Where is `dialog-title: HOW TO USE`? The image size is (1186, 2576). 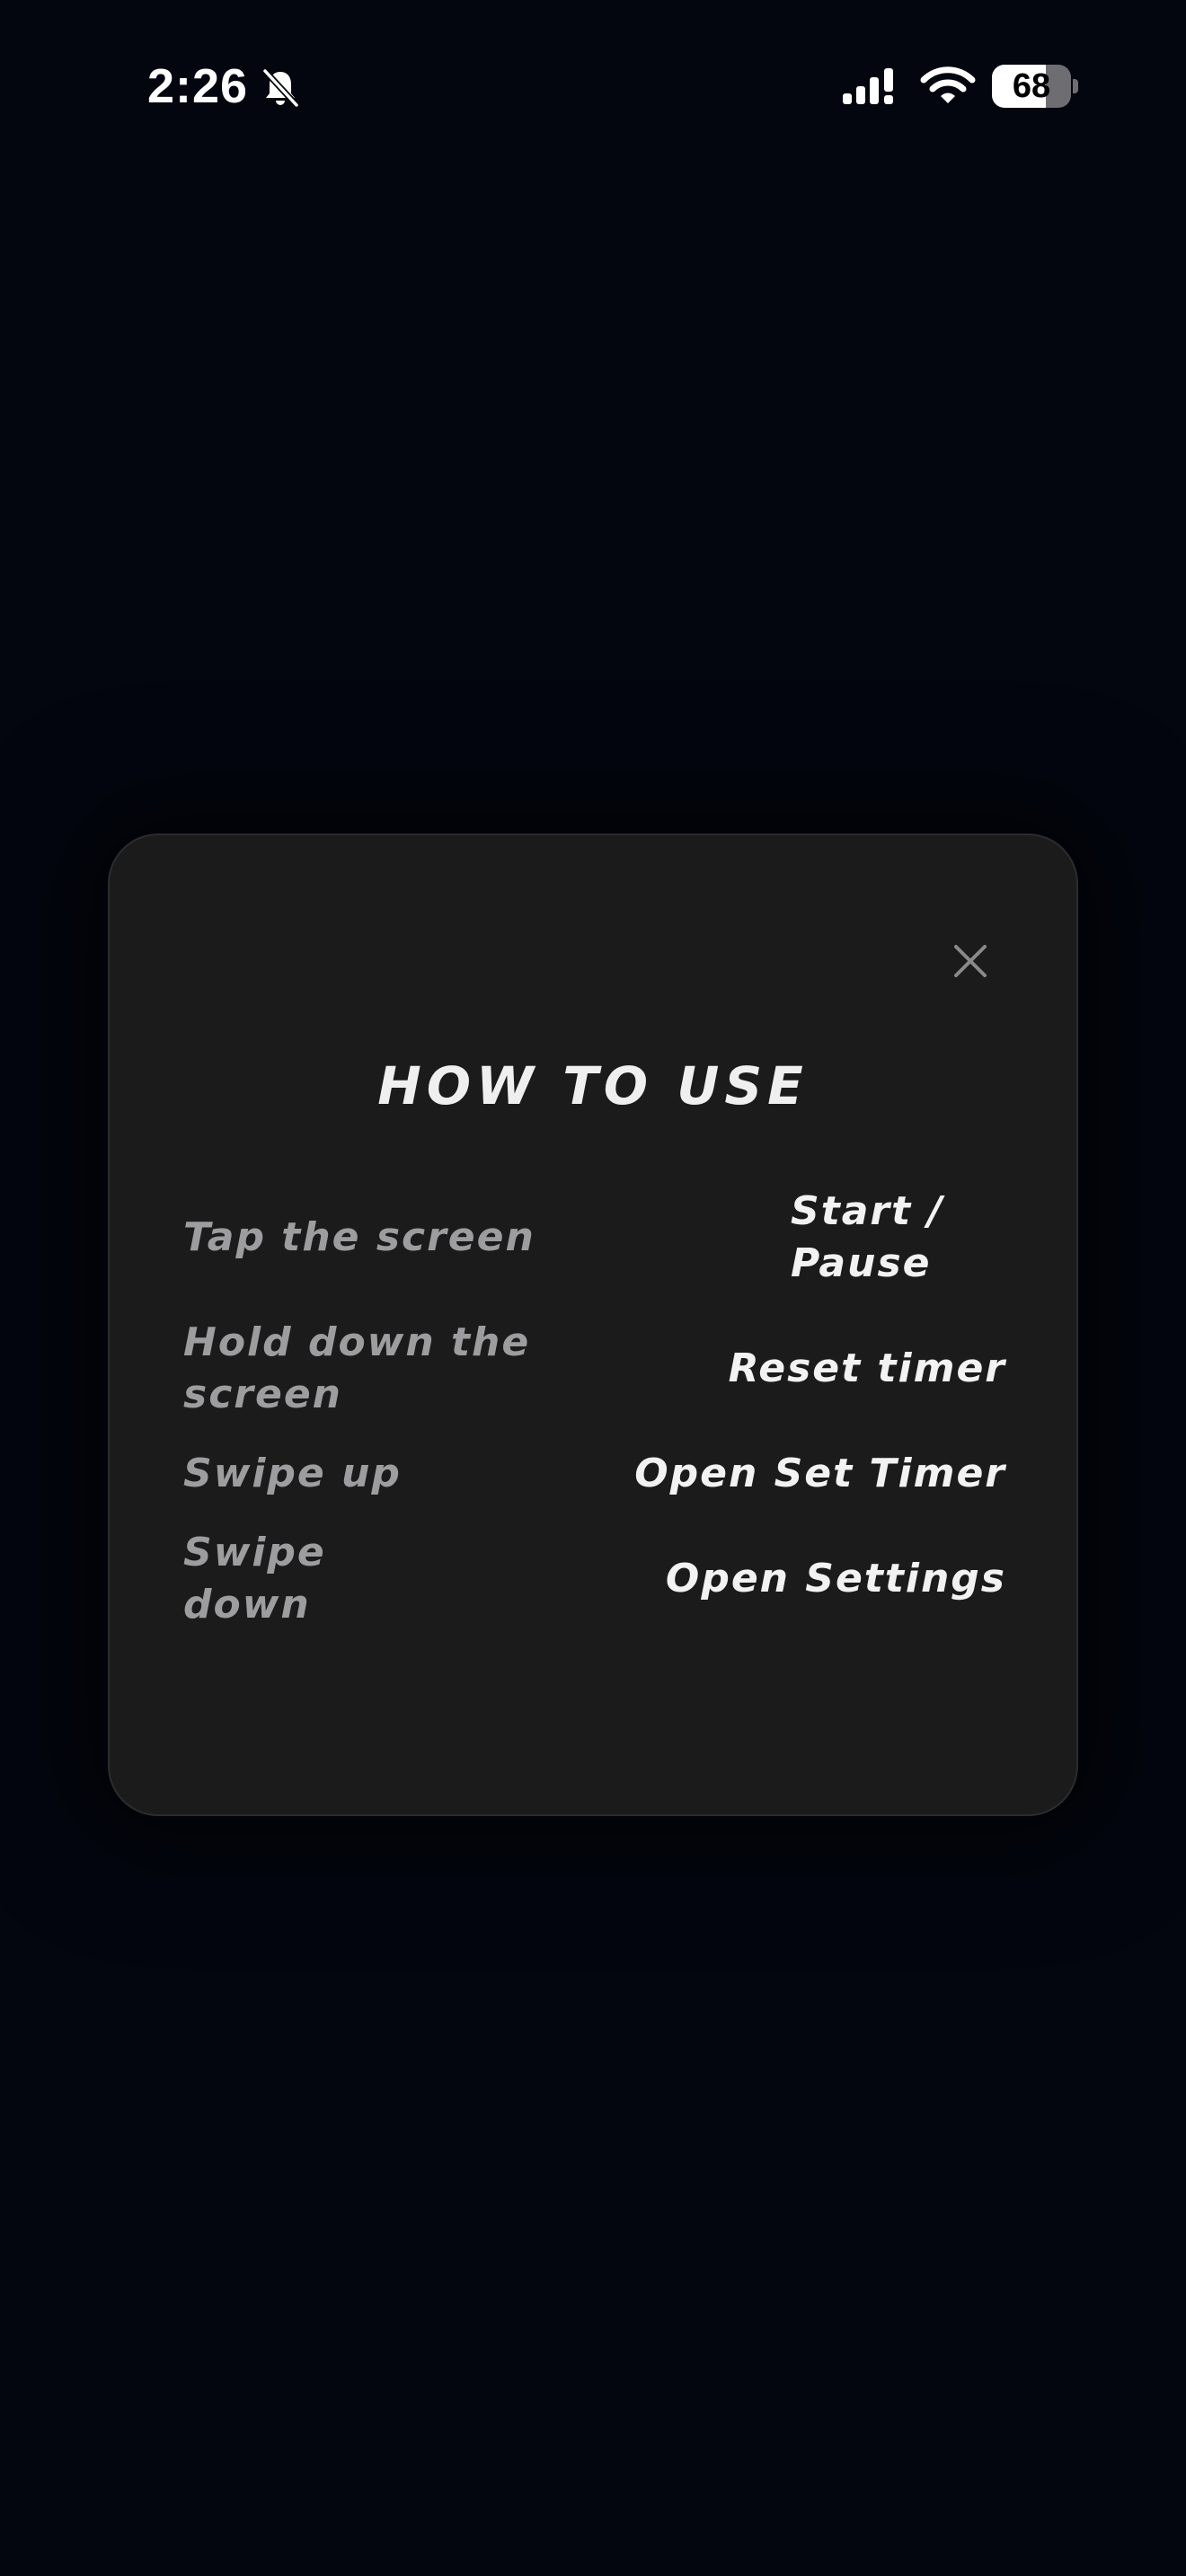
dialog-title: HOW TO USE is located at coordinates (593, 1085).